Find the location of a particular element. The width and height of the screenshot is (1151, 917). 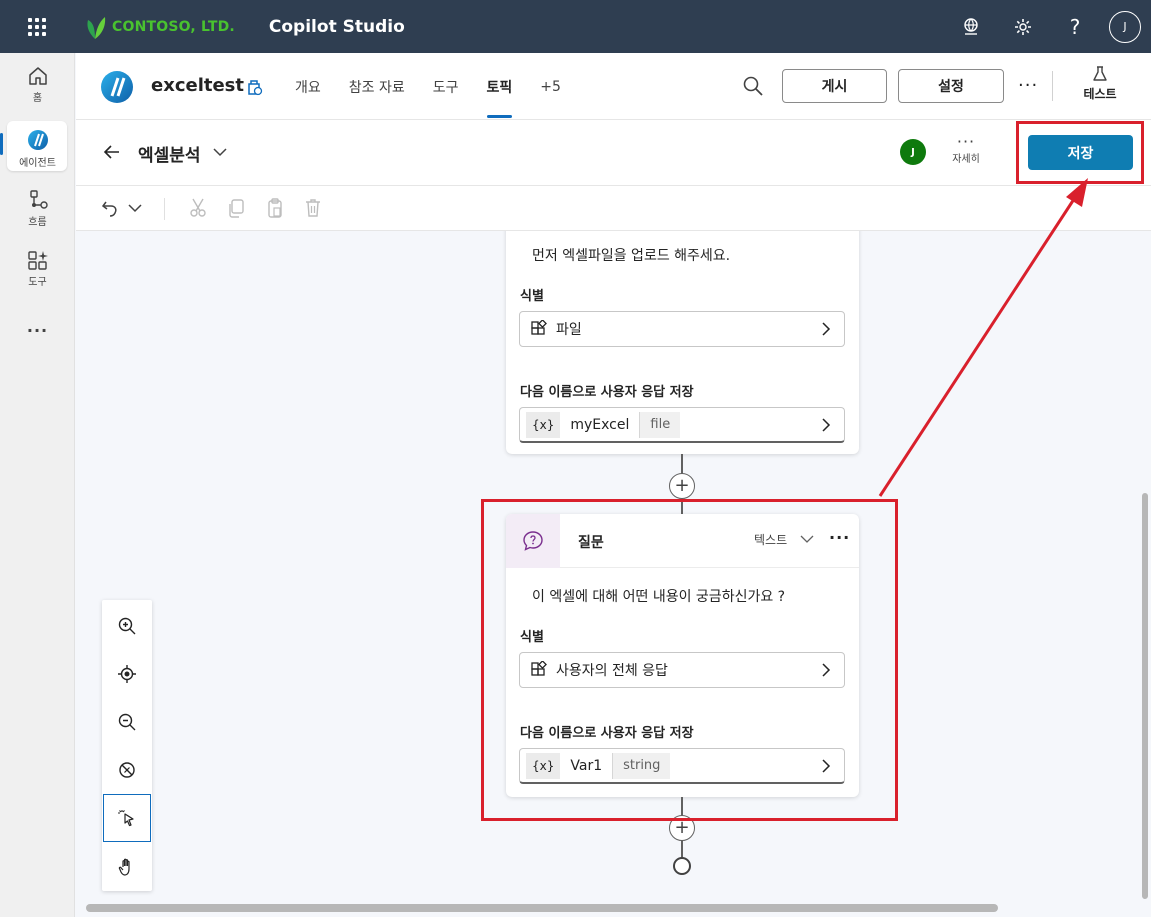

home-icon is located at coordinates (37, 76).